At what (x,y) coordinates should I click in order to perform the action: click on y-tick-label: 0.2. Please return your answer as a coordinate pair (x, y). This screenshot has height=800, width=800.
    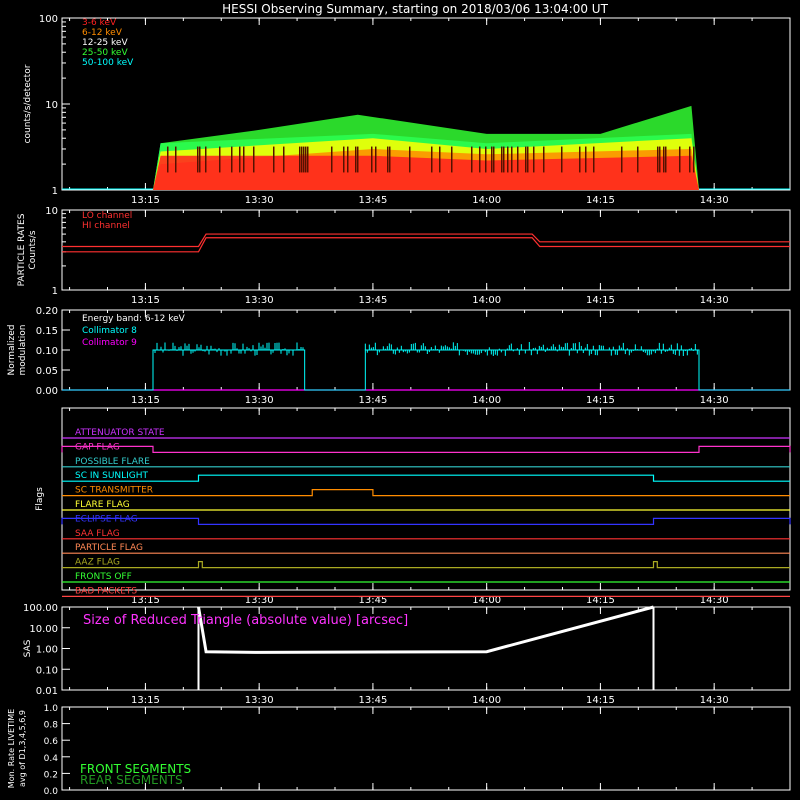
    Looking at the image, I should click on (51, 775).